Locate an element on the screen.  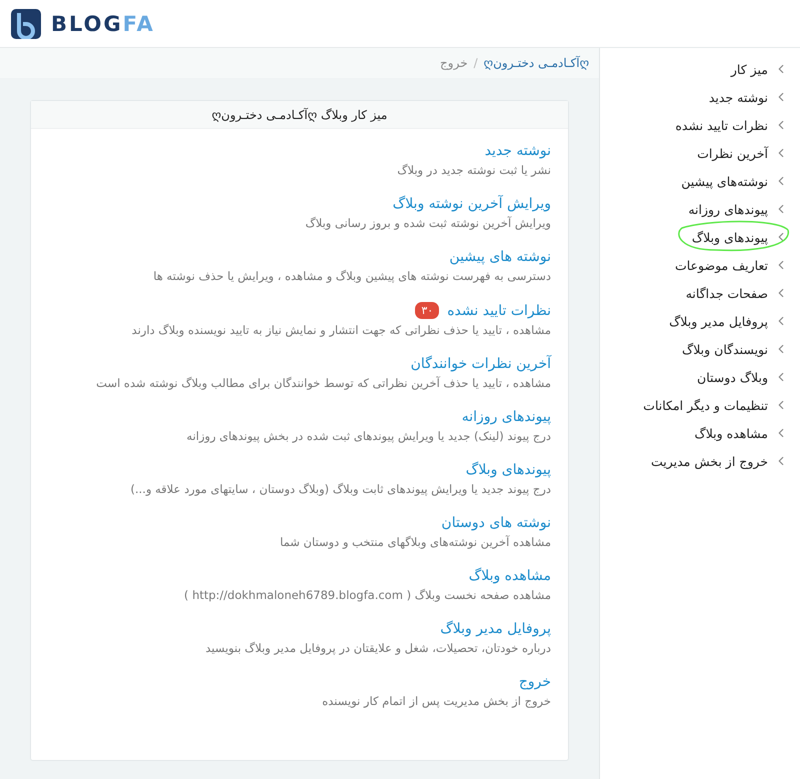
logo-icon is located at coordinates (26, 23).